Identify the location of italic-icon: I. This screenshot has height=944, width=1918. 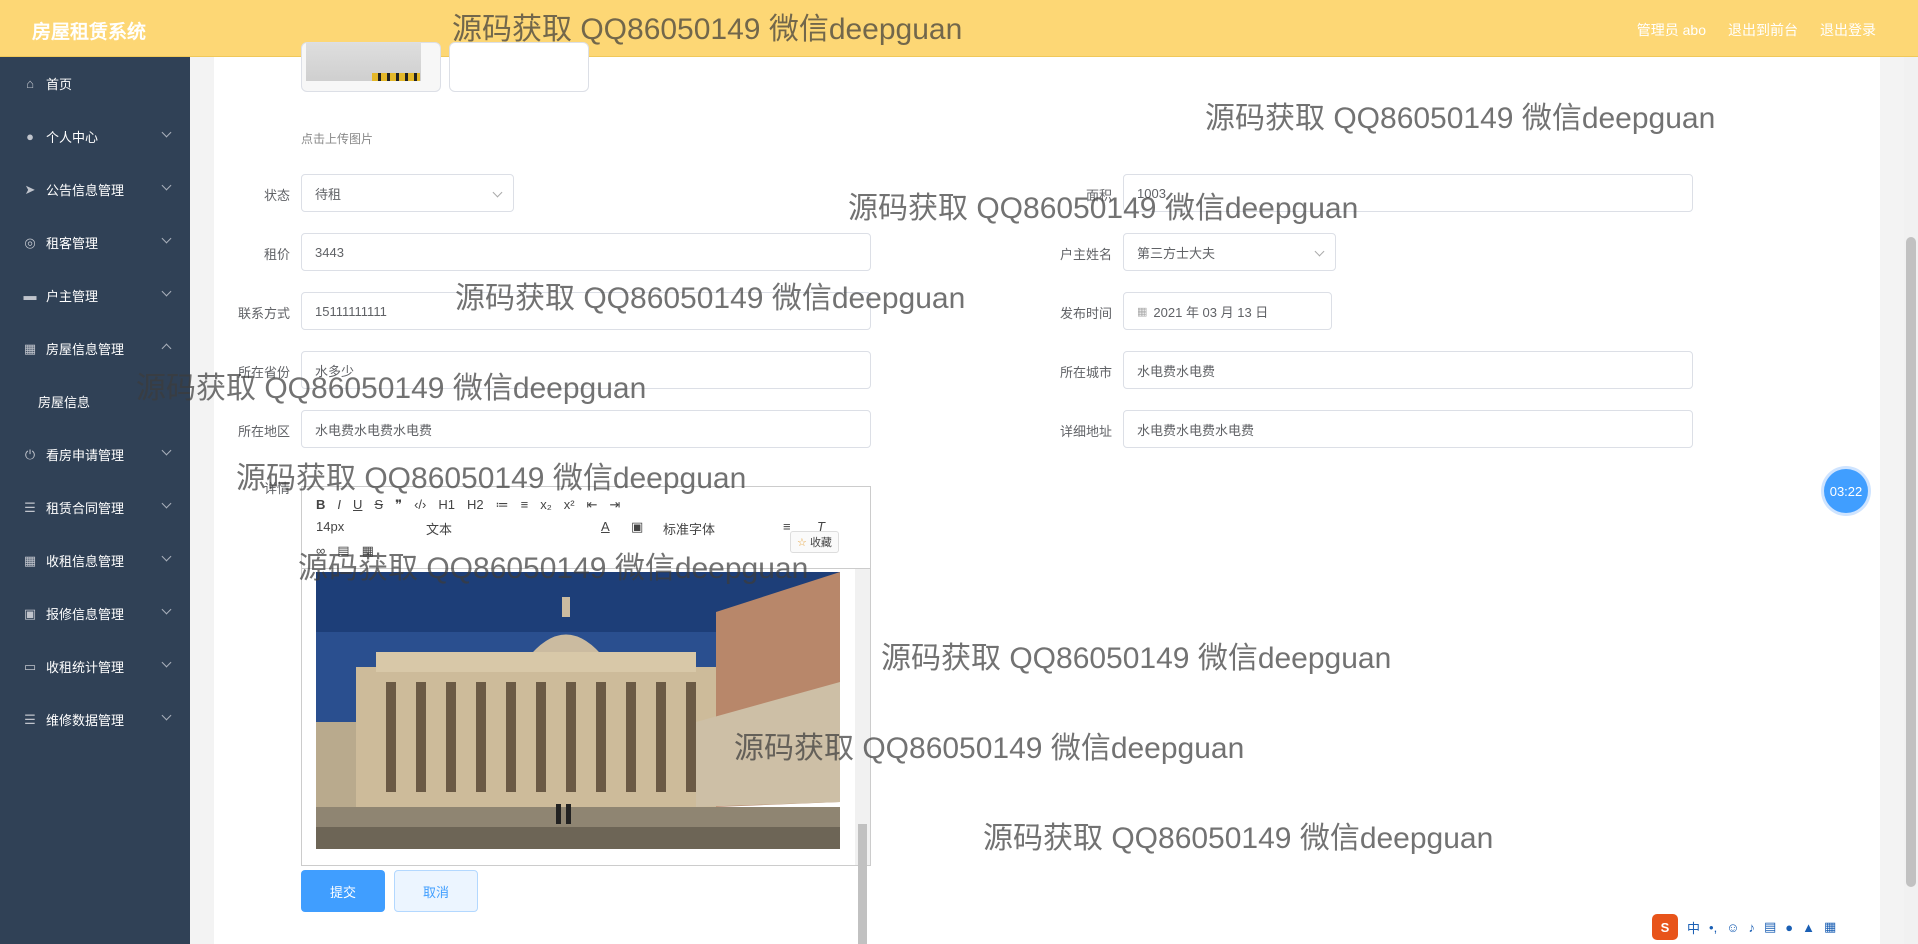
(339, 505).